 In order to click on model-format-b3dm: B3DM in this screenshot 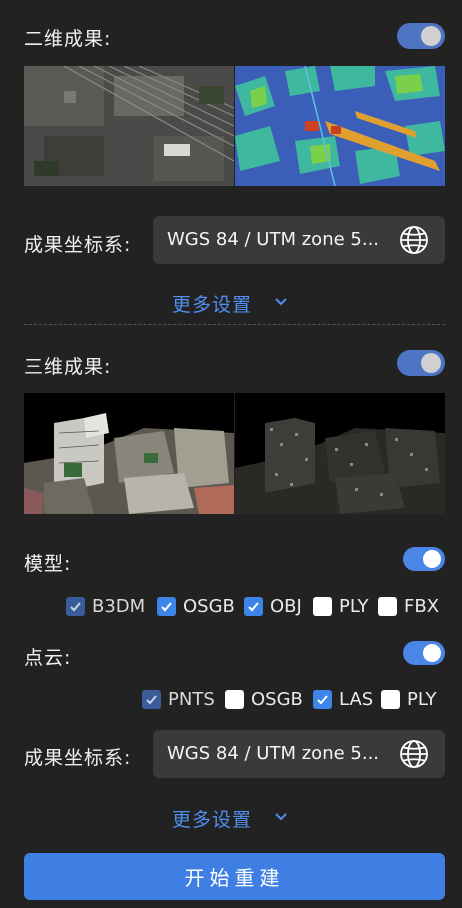, I will do `click(105, 606)`.